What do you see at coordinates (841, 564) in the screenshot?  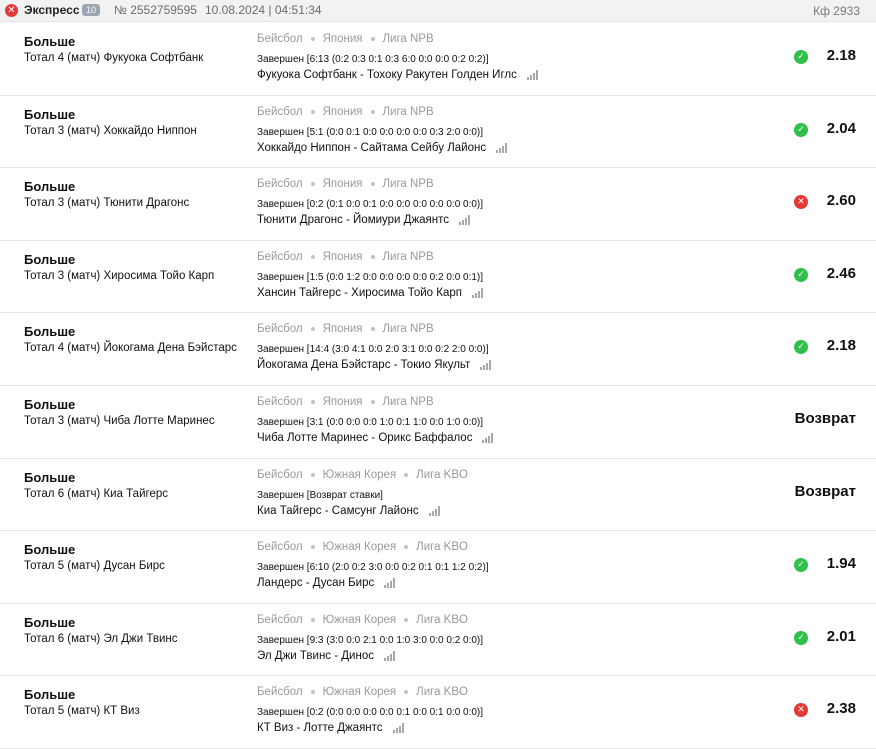 I see `bet-coef: 1.94` at bounding box center [841, 564].